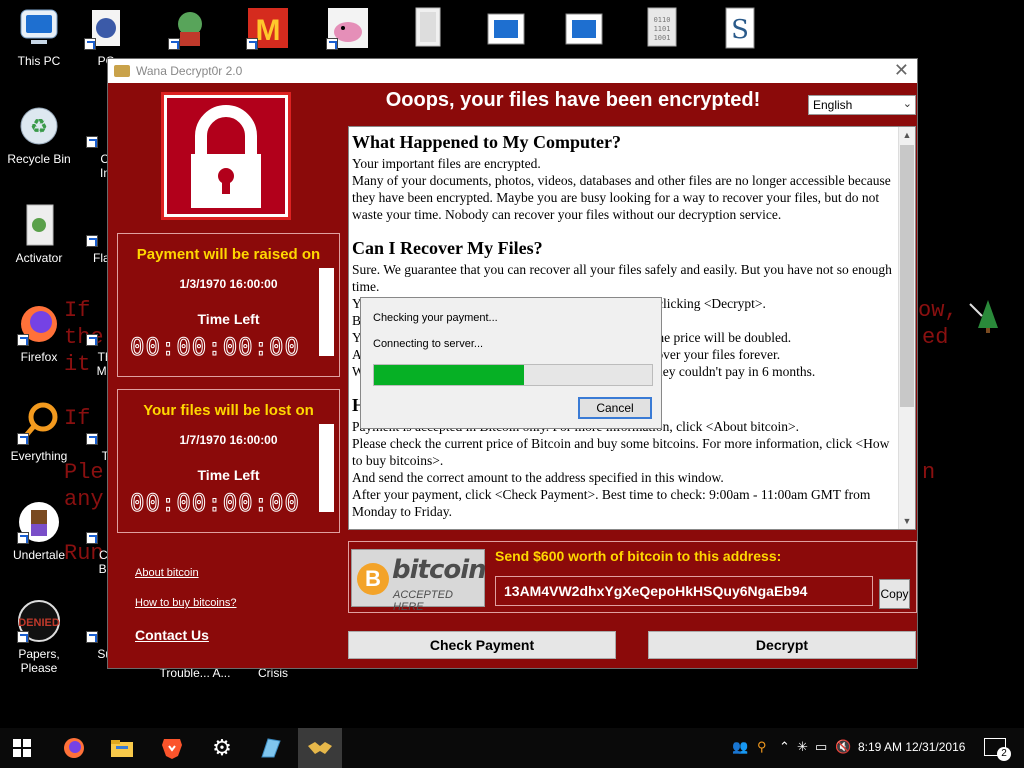 Image resolution: width=1024 pixels, height=768 pixels. Describe the element at coordinates (911, 747) in the screenshot. I see `system-clock: 8:19 AM 12/31/2016` at that location.